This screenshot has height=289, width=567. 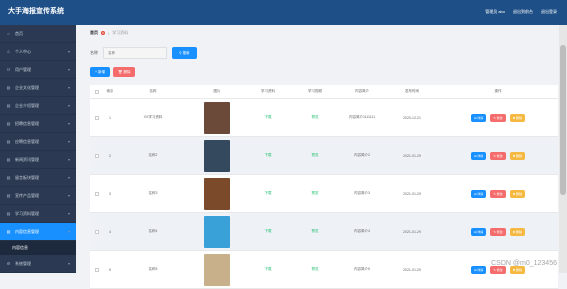 I want to click on scrollbar-thumb, so click(x=563, y=120).